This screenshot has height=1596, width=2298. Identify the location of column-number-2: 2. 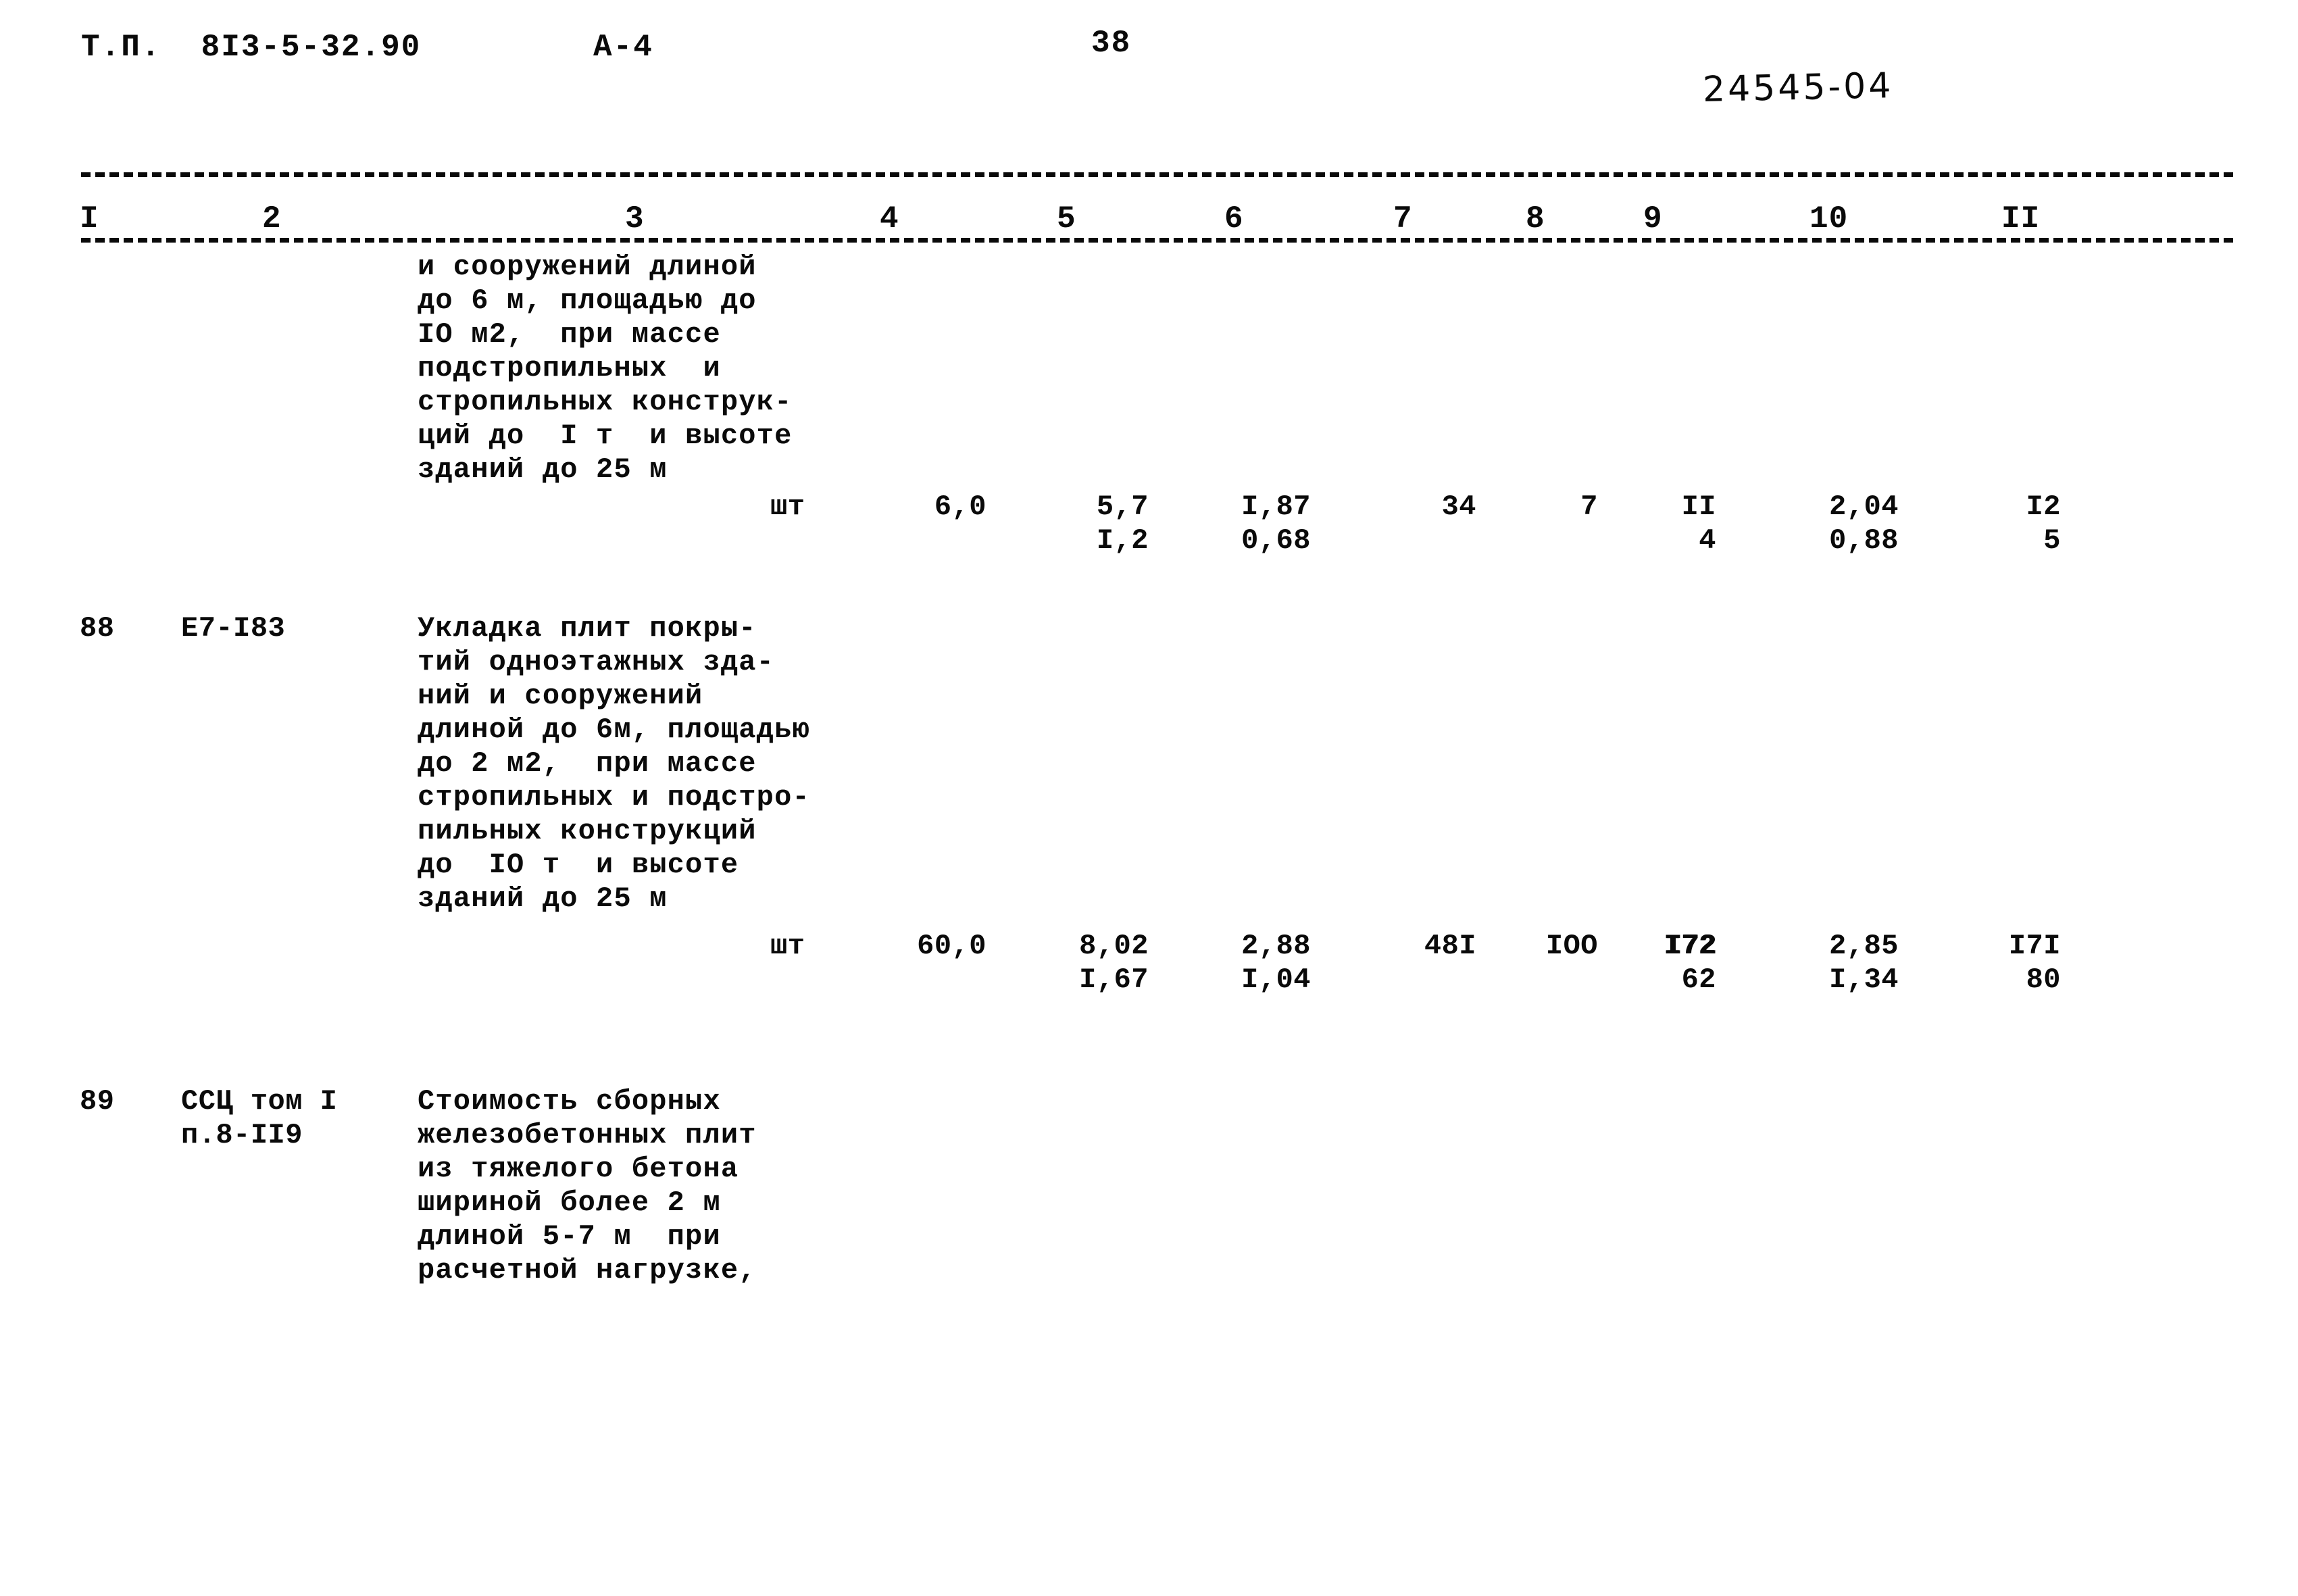
(272, 218).